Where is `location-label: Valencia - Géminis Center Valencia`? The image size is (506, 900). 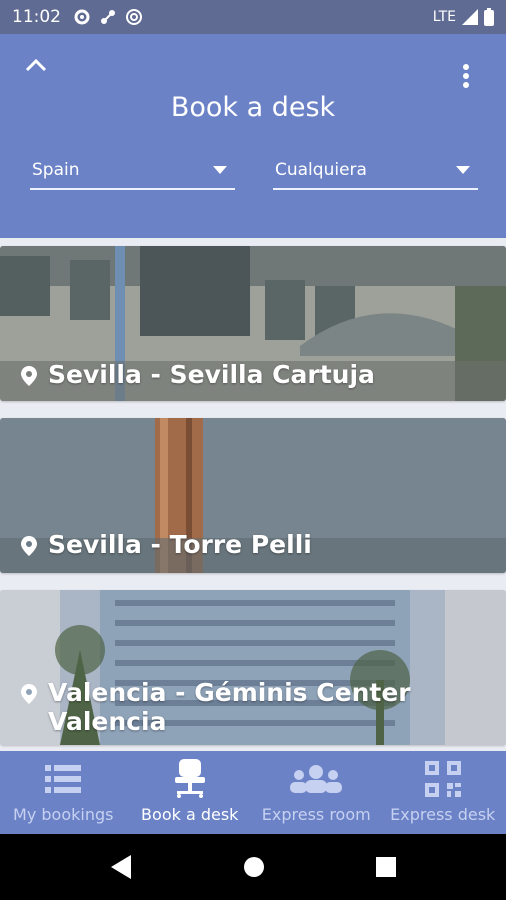 location-label: Valencia - Géminis Center Valencia is located at coordinates (215, 707).